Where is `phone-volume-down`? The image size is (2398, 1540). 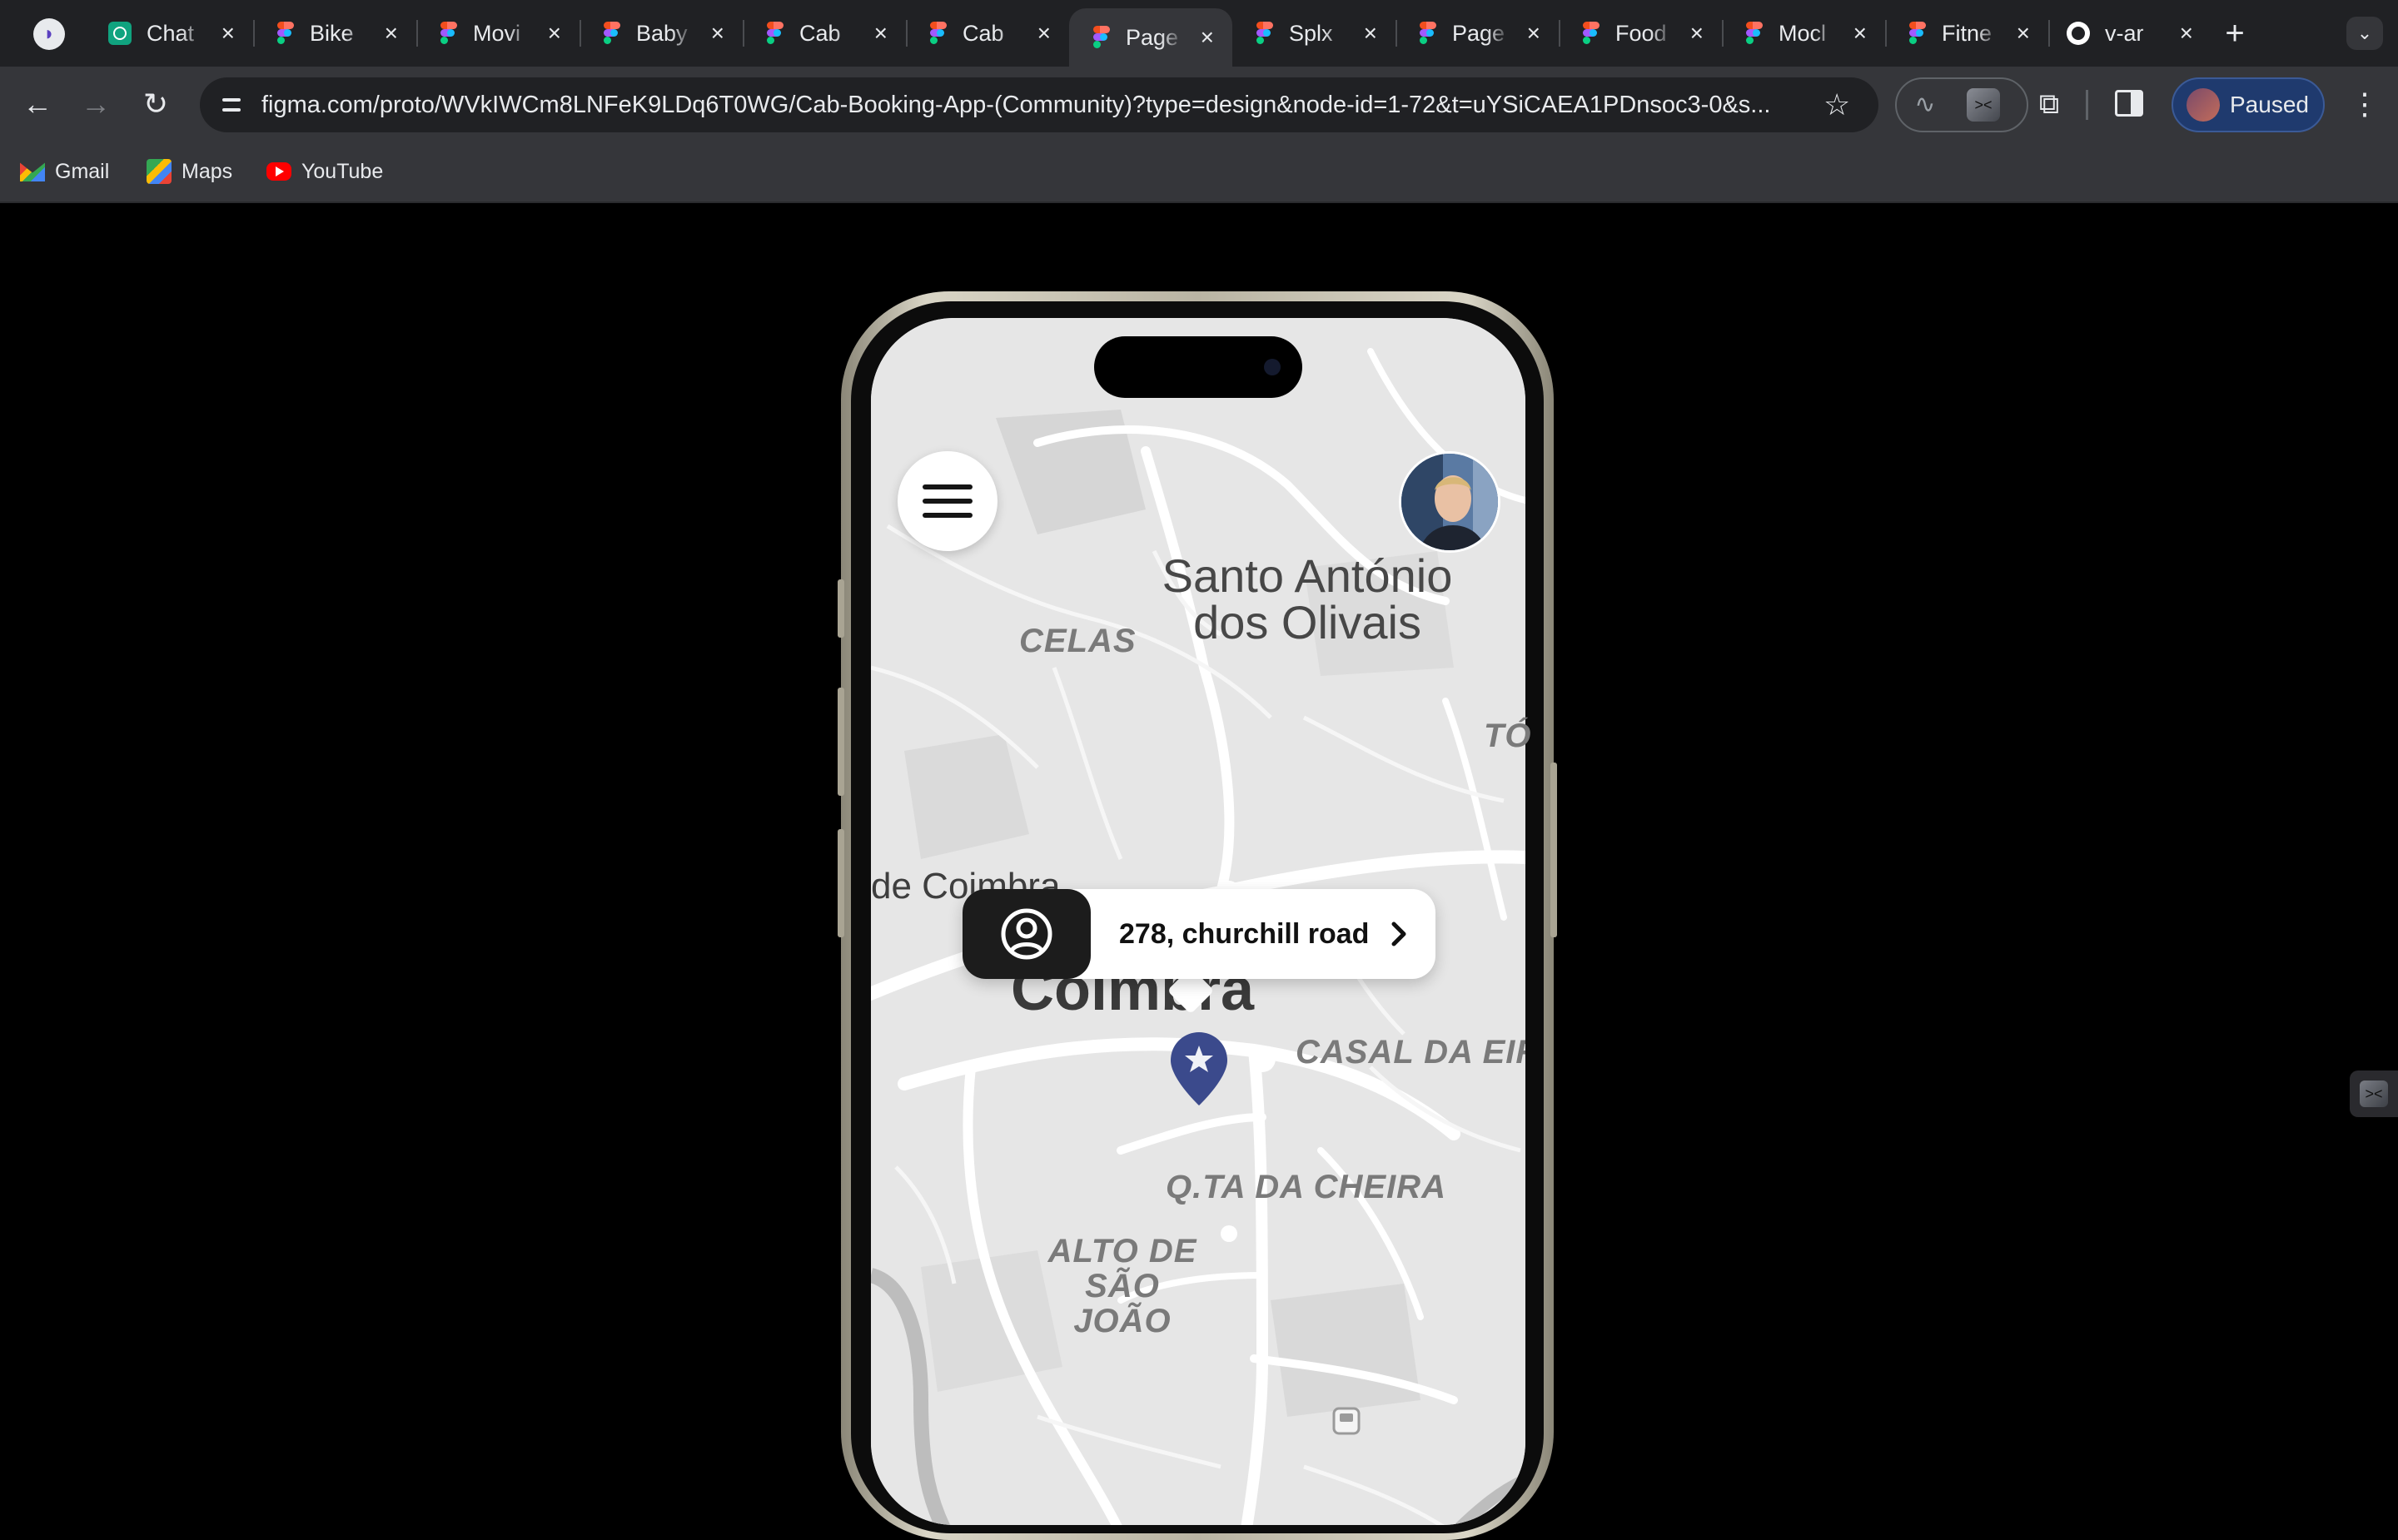
phone-volume-down is located at coordinates (841, 883).